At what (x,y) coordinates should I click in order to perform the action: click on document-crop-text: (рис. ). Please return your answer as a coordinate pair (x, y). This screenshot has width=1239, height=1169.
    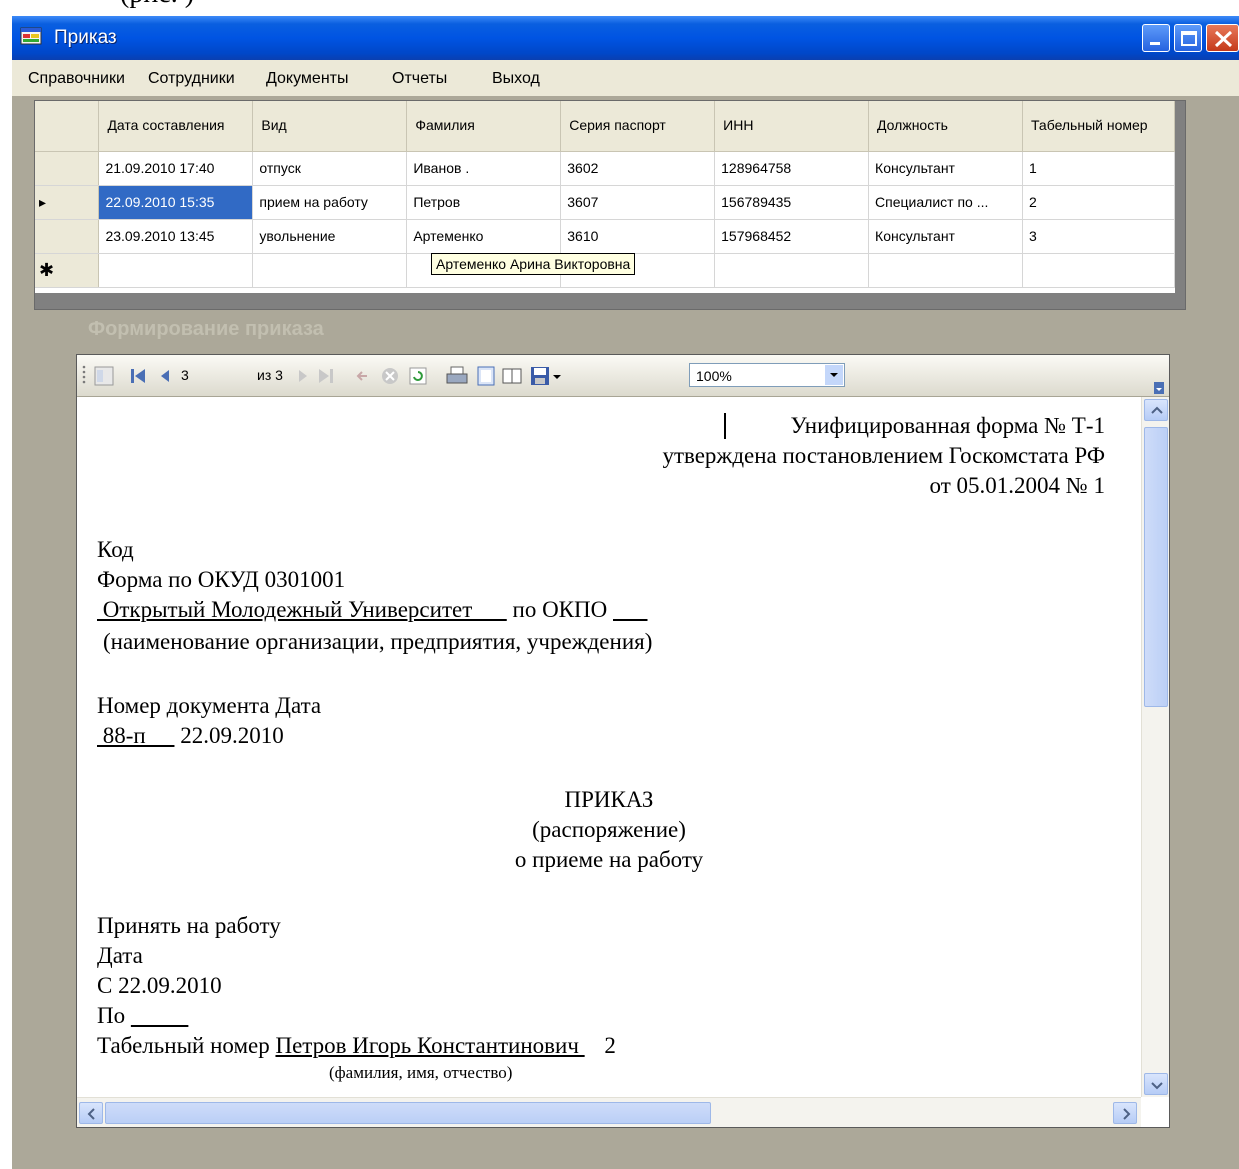
    Looking at the image, I should click on (157, 5).